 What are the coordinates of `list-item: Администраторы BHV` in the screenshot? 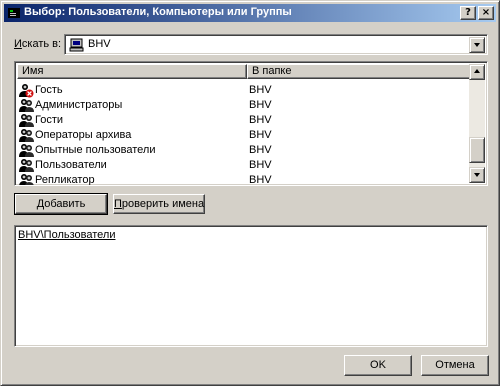 It's located at (244, 105).